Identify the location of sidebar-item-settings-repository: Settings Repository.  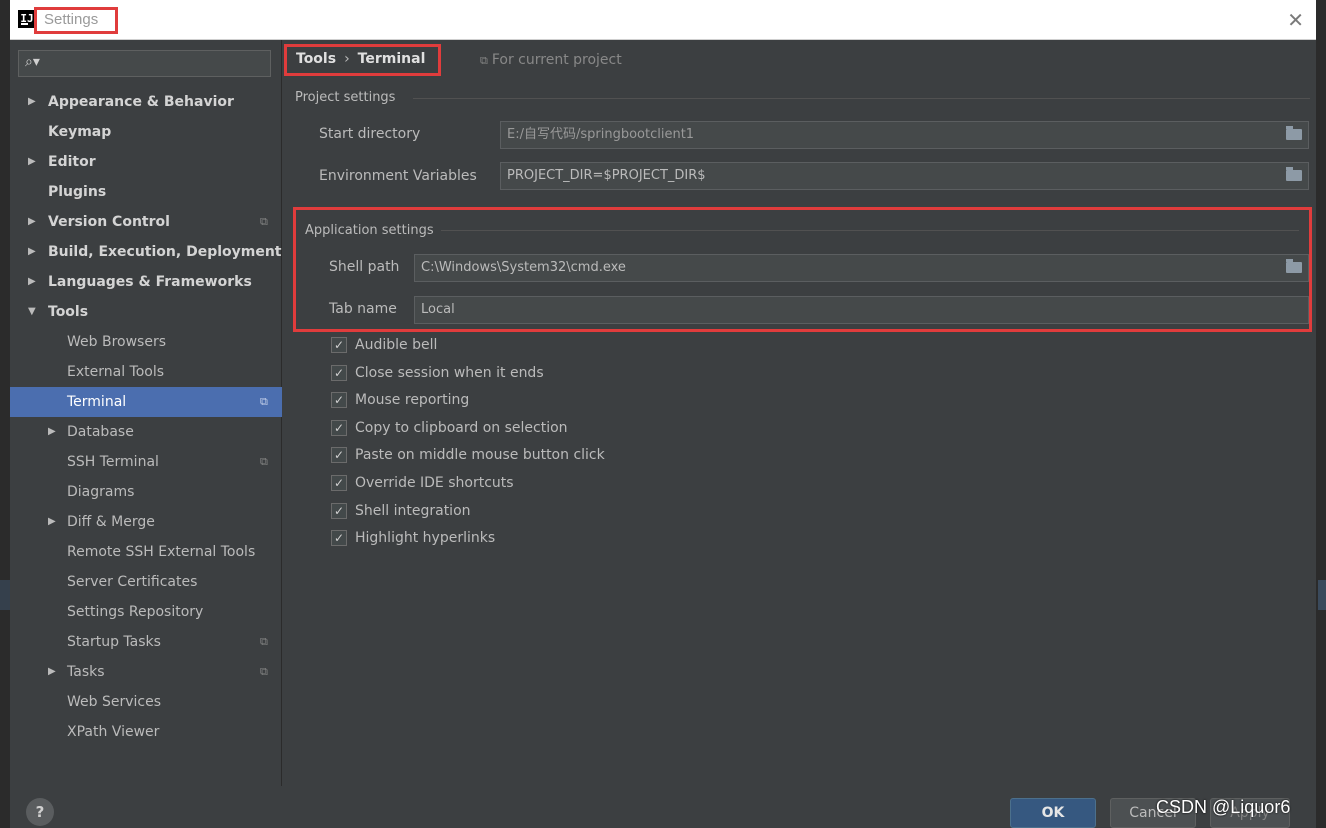
(146, 612).